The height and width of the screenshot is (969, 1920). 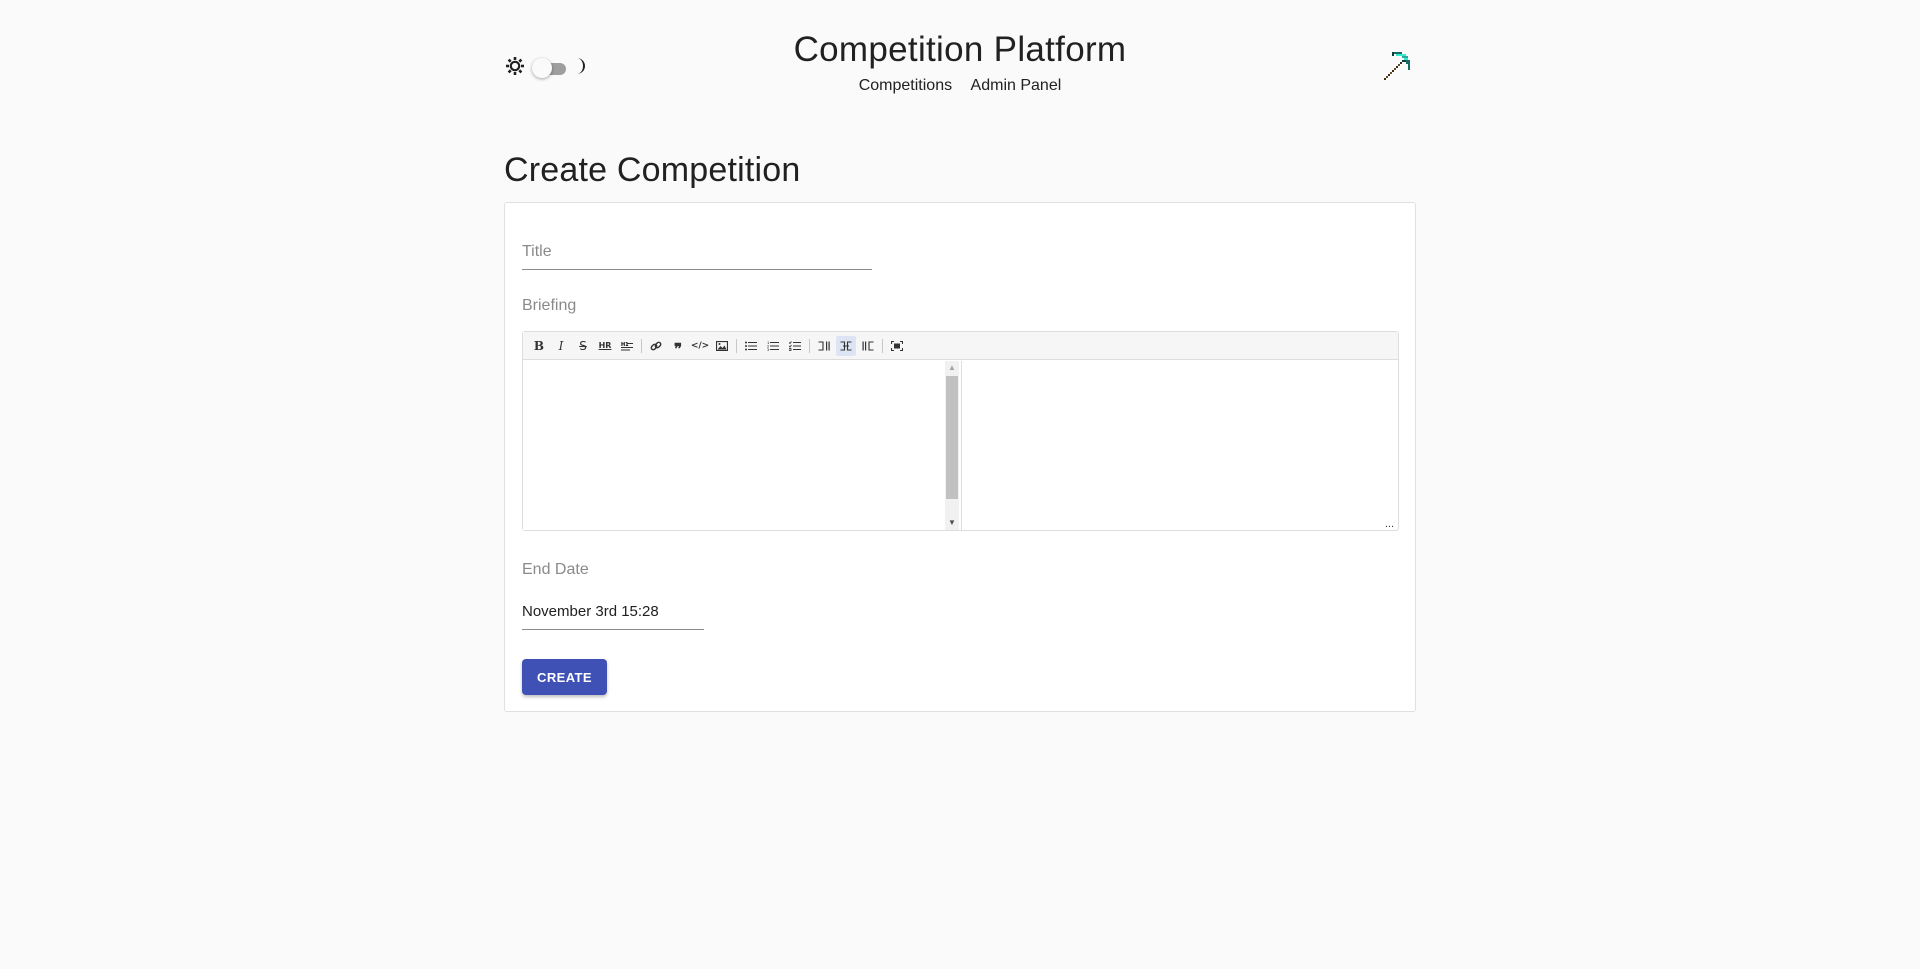 I want to click on site-title: Competition Platform, so click(x=960, y=49).